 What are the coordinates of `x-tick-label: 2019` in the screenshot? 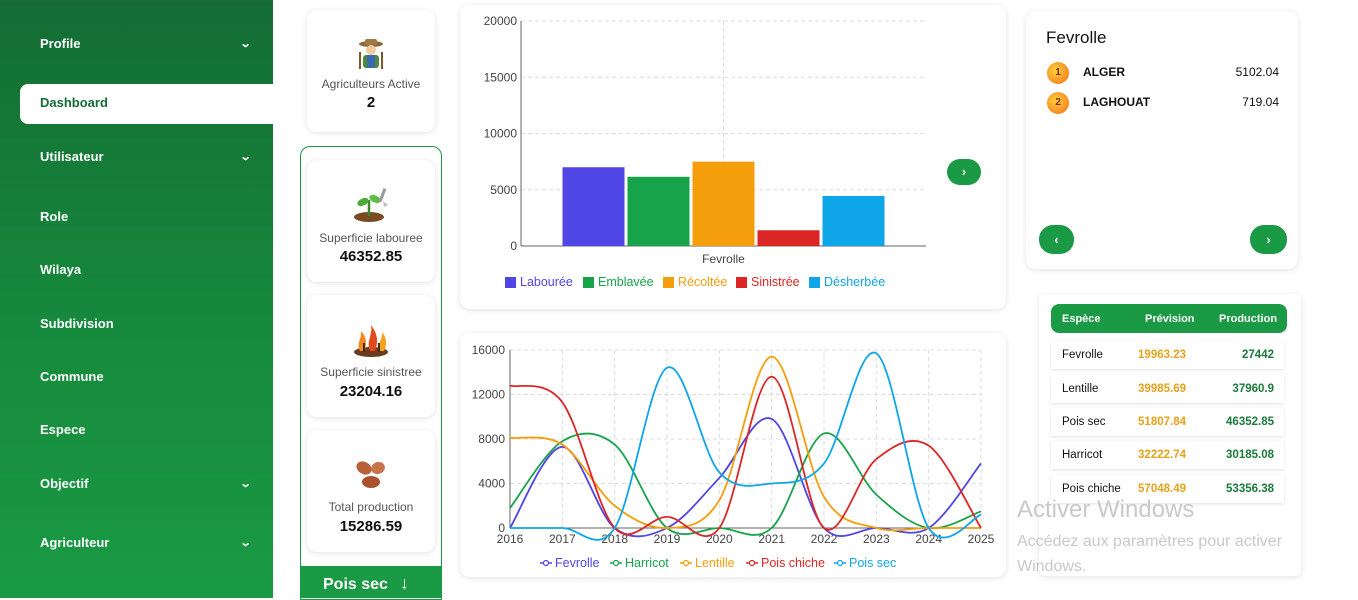 It's located at (667, 539).